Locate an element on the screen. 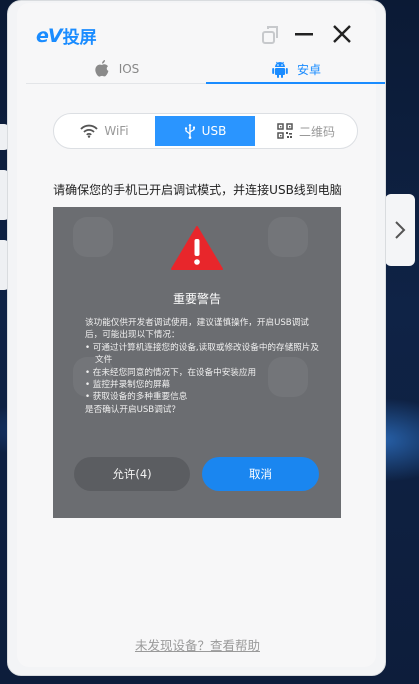  instruction-text: 请确保您的手机已开启调试模式，并连接USB线到电脑 is located at coordinates (197, 190).